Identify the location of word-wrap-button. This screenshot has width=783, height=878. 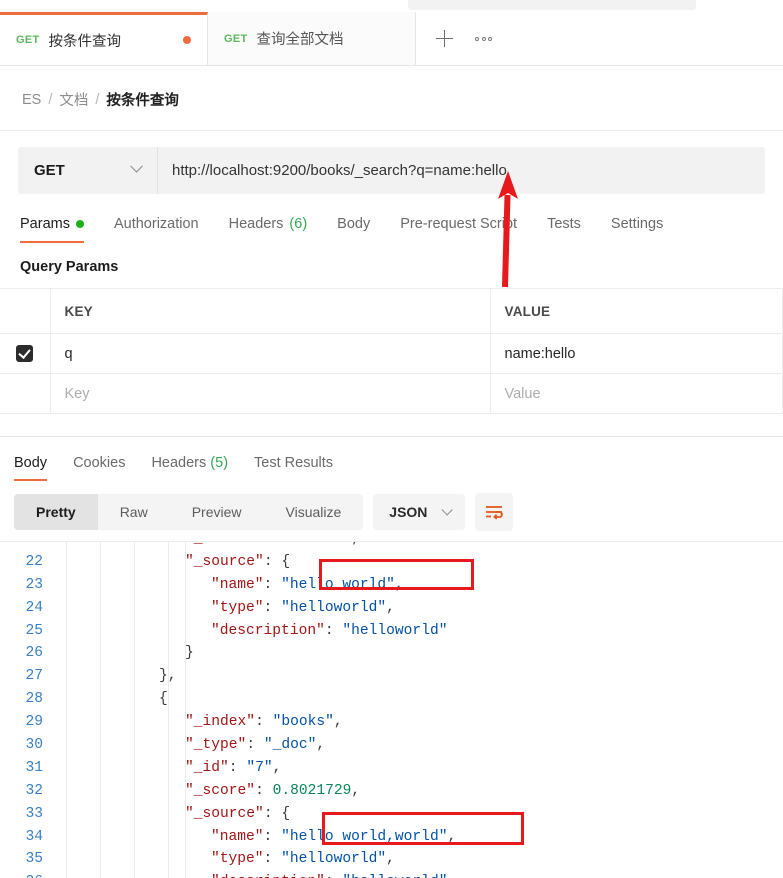
(494, 512).